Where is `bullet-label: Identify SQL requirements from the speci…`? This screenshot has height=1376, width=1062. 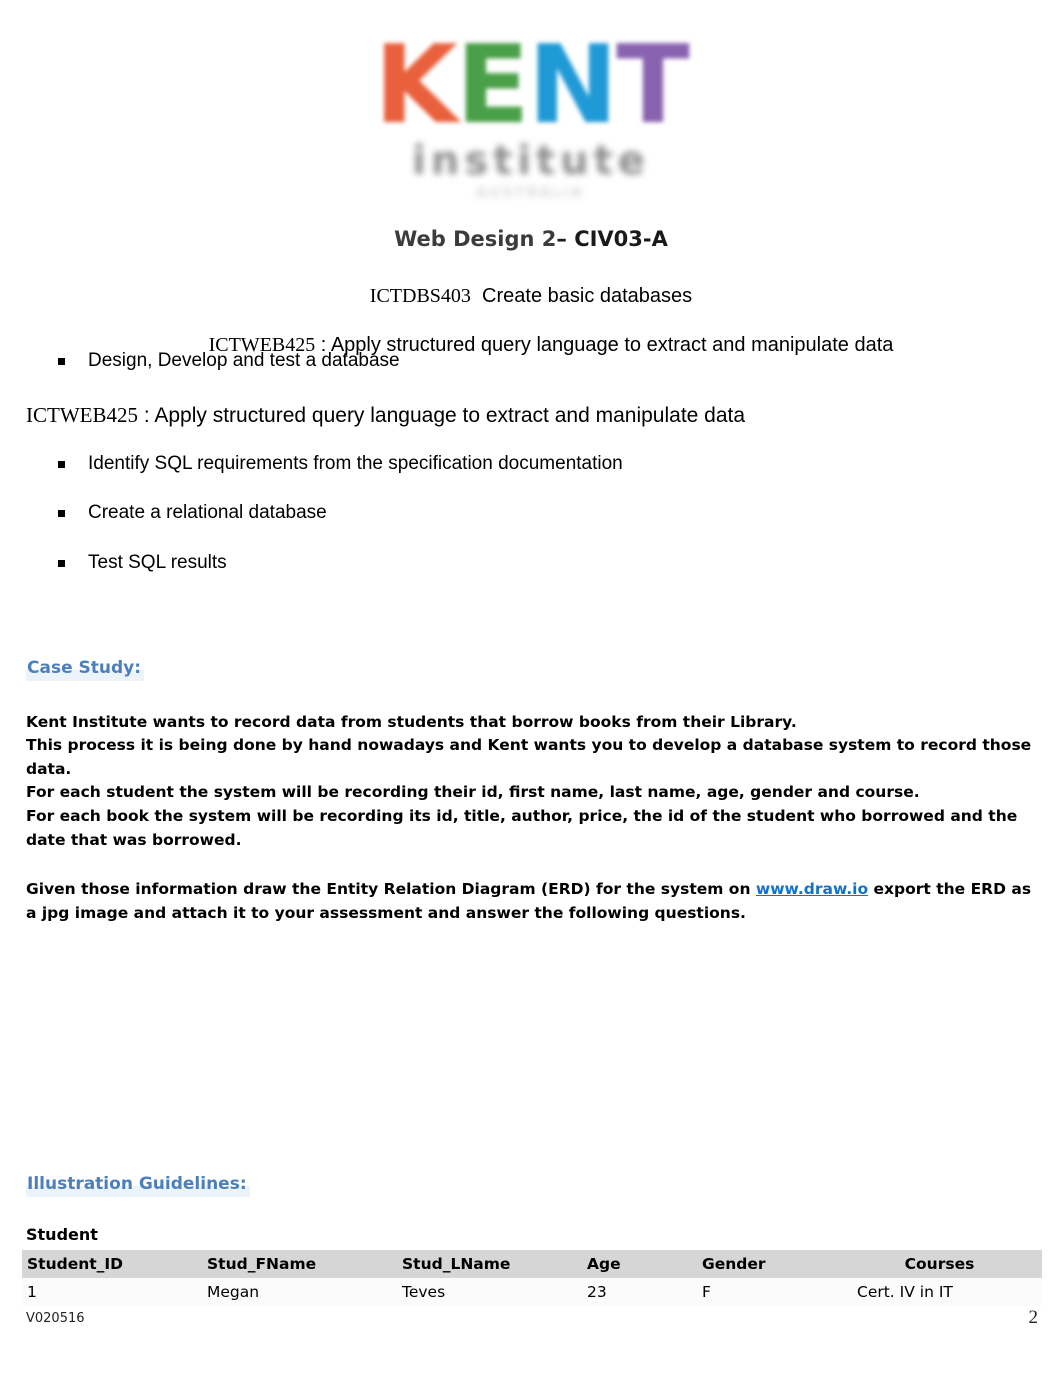
bullet-label: Identify SQL requirements from the speci… is located at coordinates (355, 463).